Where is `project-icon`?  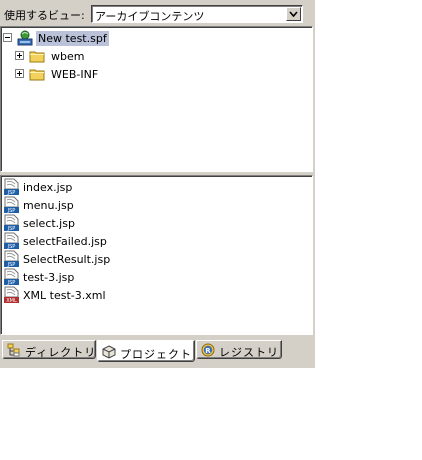 project-icon is located at coordinates (25, 38).